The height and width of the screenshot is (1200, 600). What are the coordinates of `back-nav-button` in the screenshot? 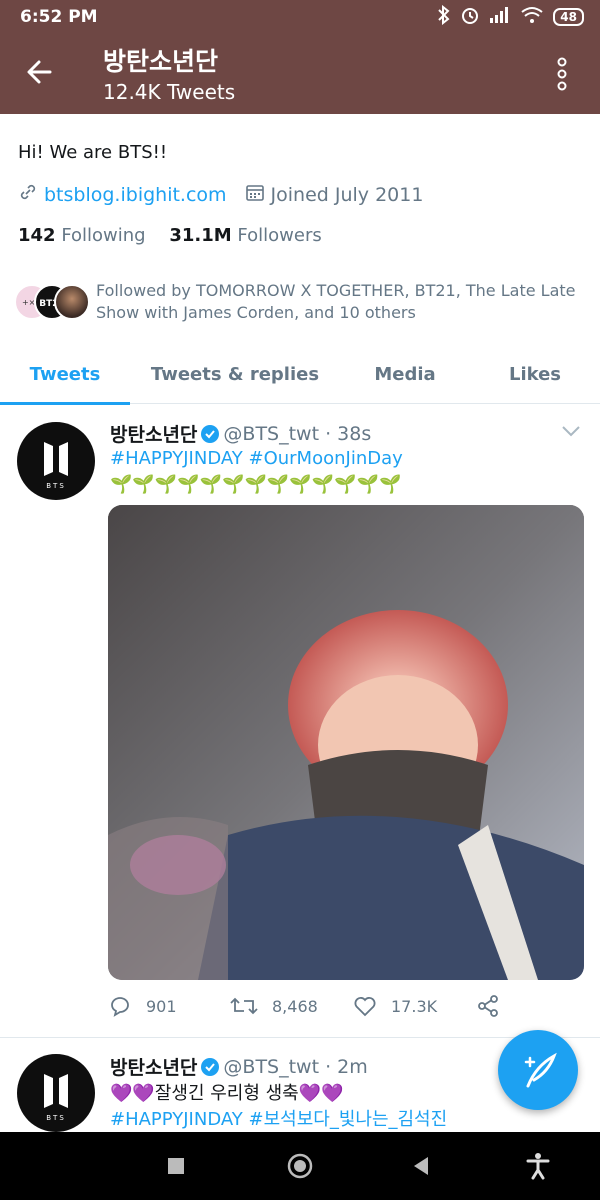 It's located at (422, 1166).